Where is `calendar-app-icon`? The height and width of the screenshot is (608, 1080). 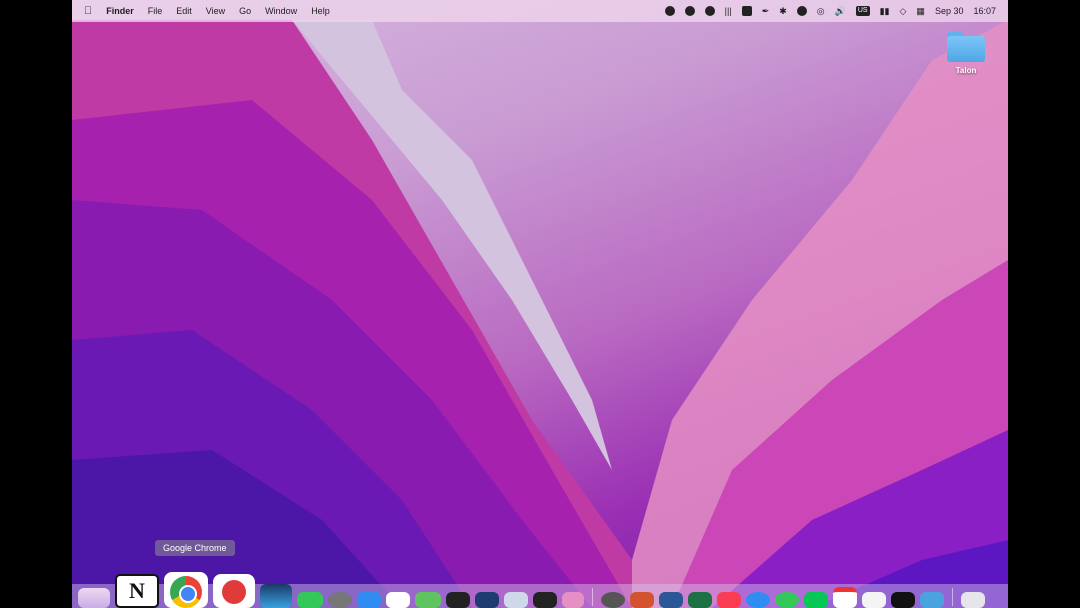
calendar-app-icon is located at coordinates (428, 600).